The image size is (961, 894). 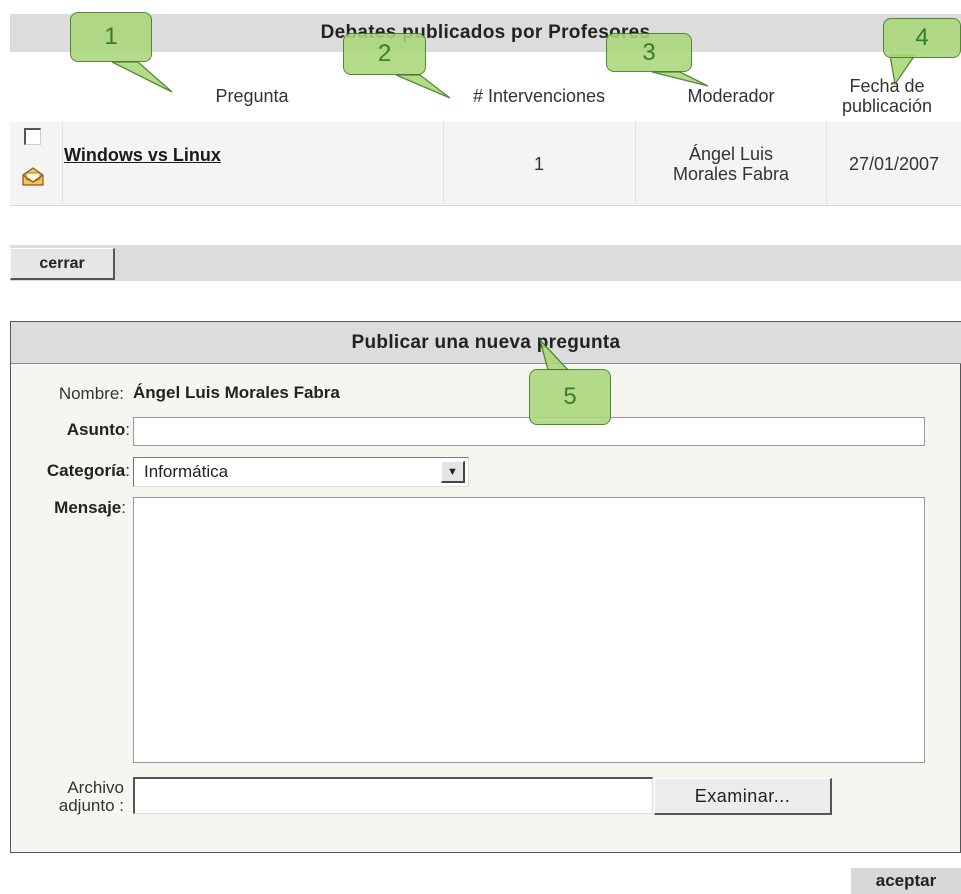 I want to click on row-select-checkbox, so click(x=32, y=136).